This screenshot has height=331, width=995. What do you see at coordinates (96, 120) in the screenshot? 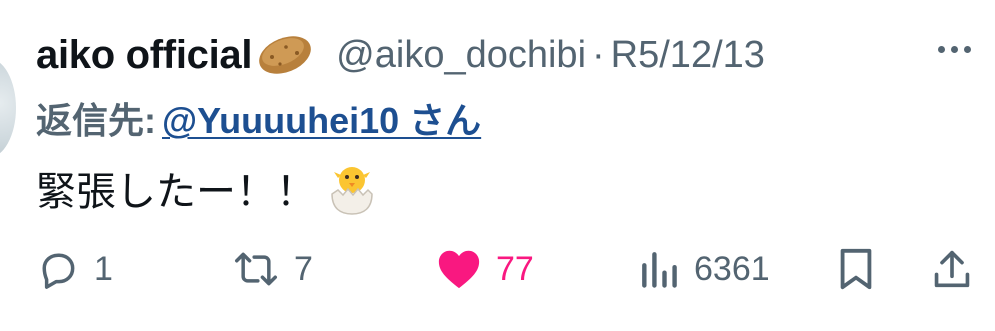
I see `reply-prefix: 返信先:` at bounding box center [96, 120].